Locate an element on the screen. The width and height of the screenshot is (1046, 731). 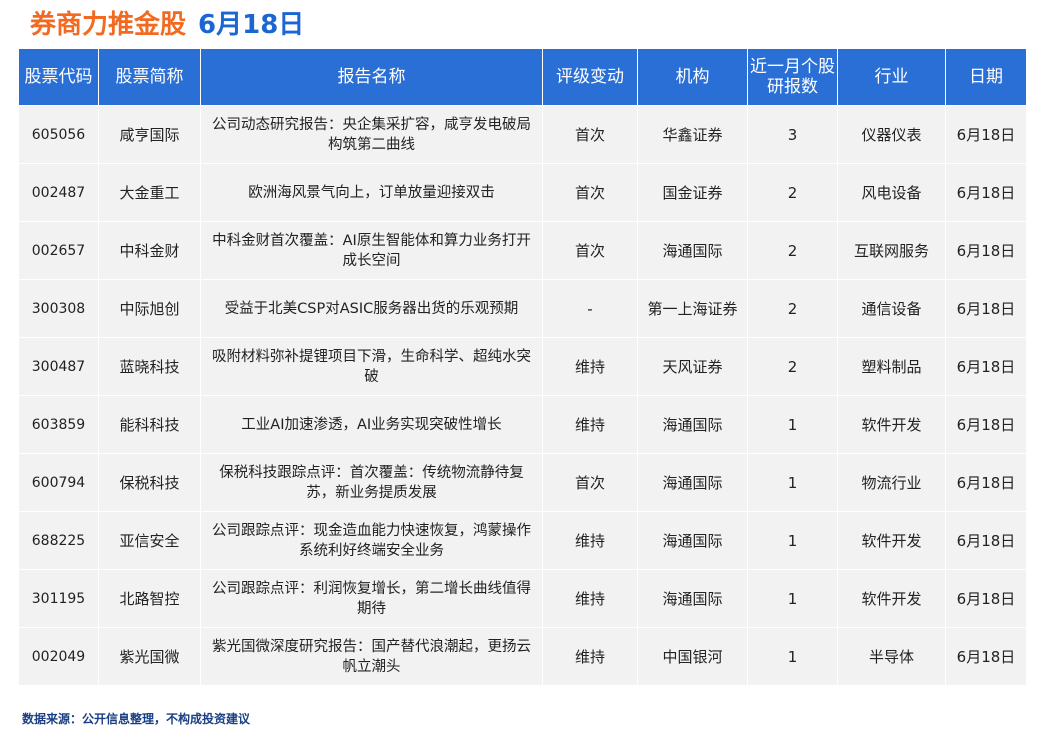
cell-industry: 塑料制品 is located at coordinates (891, 366).